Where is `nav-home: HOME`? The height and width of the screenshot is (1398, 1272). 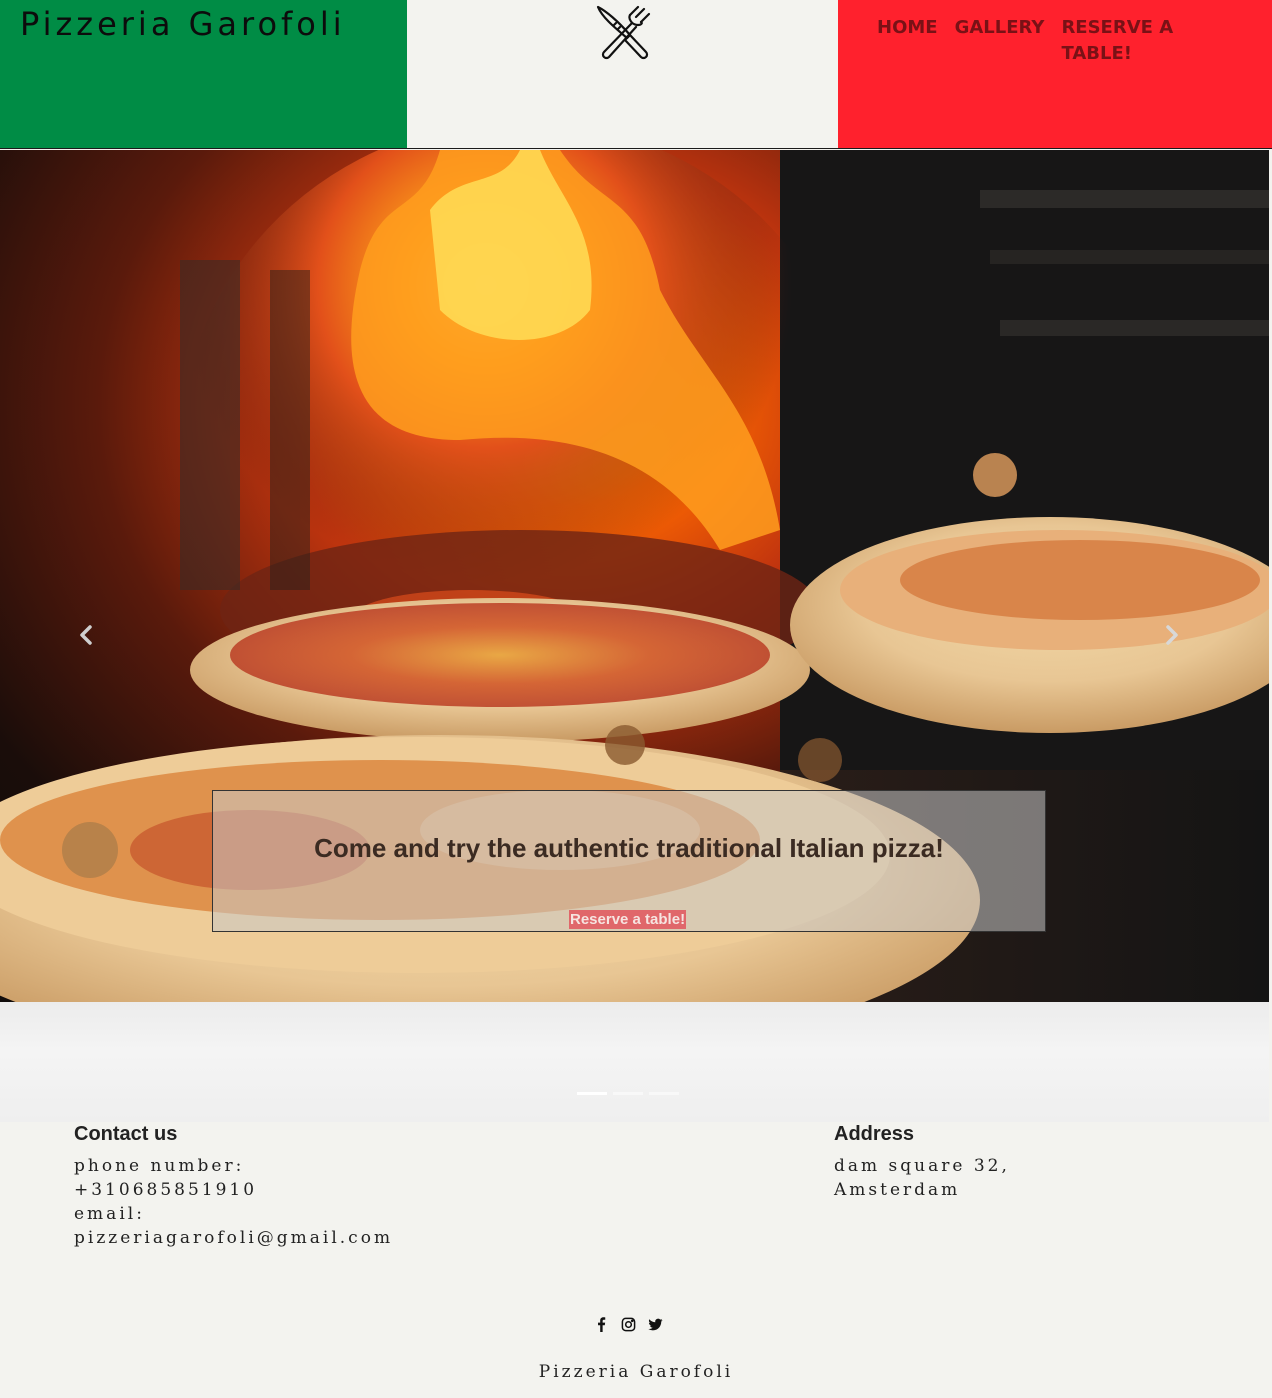
nav-home: HOME is located at coordinates (907, 28).